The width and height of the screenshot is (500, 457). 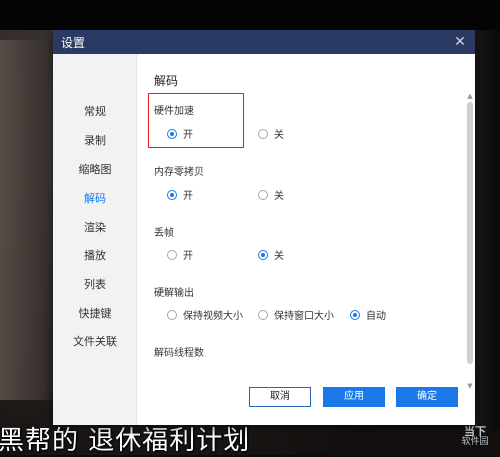 I want to click on video-top-bar, so click(x=250, y=15).